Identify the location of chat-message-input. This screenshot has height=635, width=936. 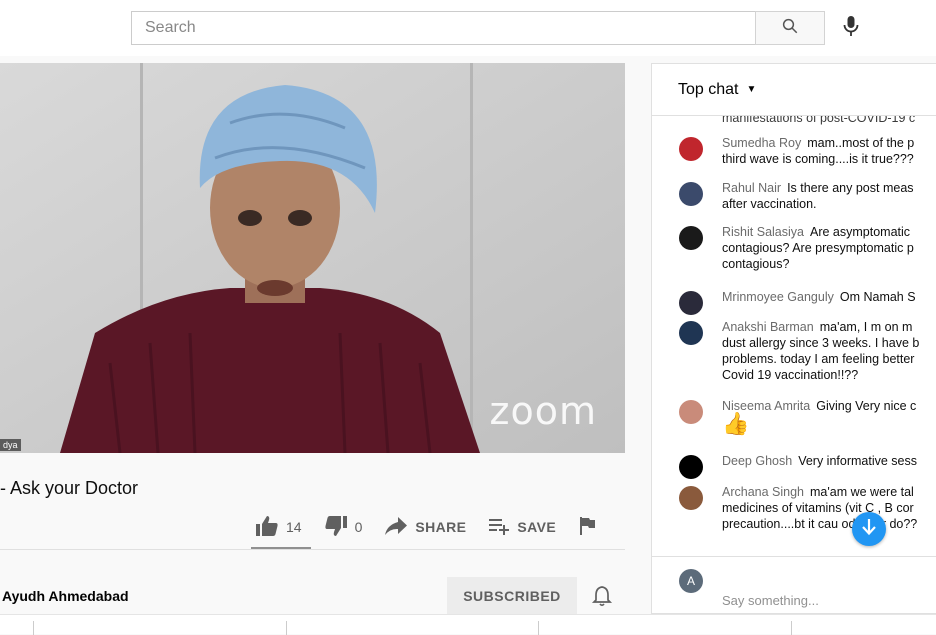
(822, 600).